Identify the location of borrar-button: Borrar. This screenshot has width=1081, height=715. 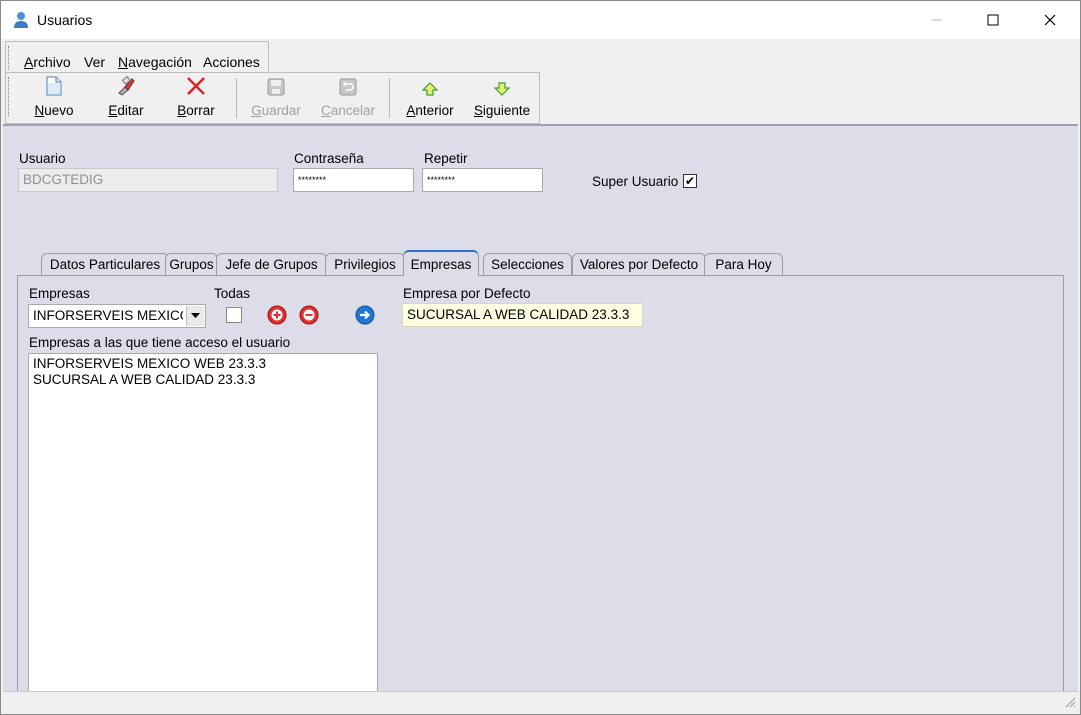
(196, 98).